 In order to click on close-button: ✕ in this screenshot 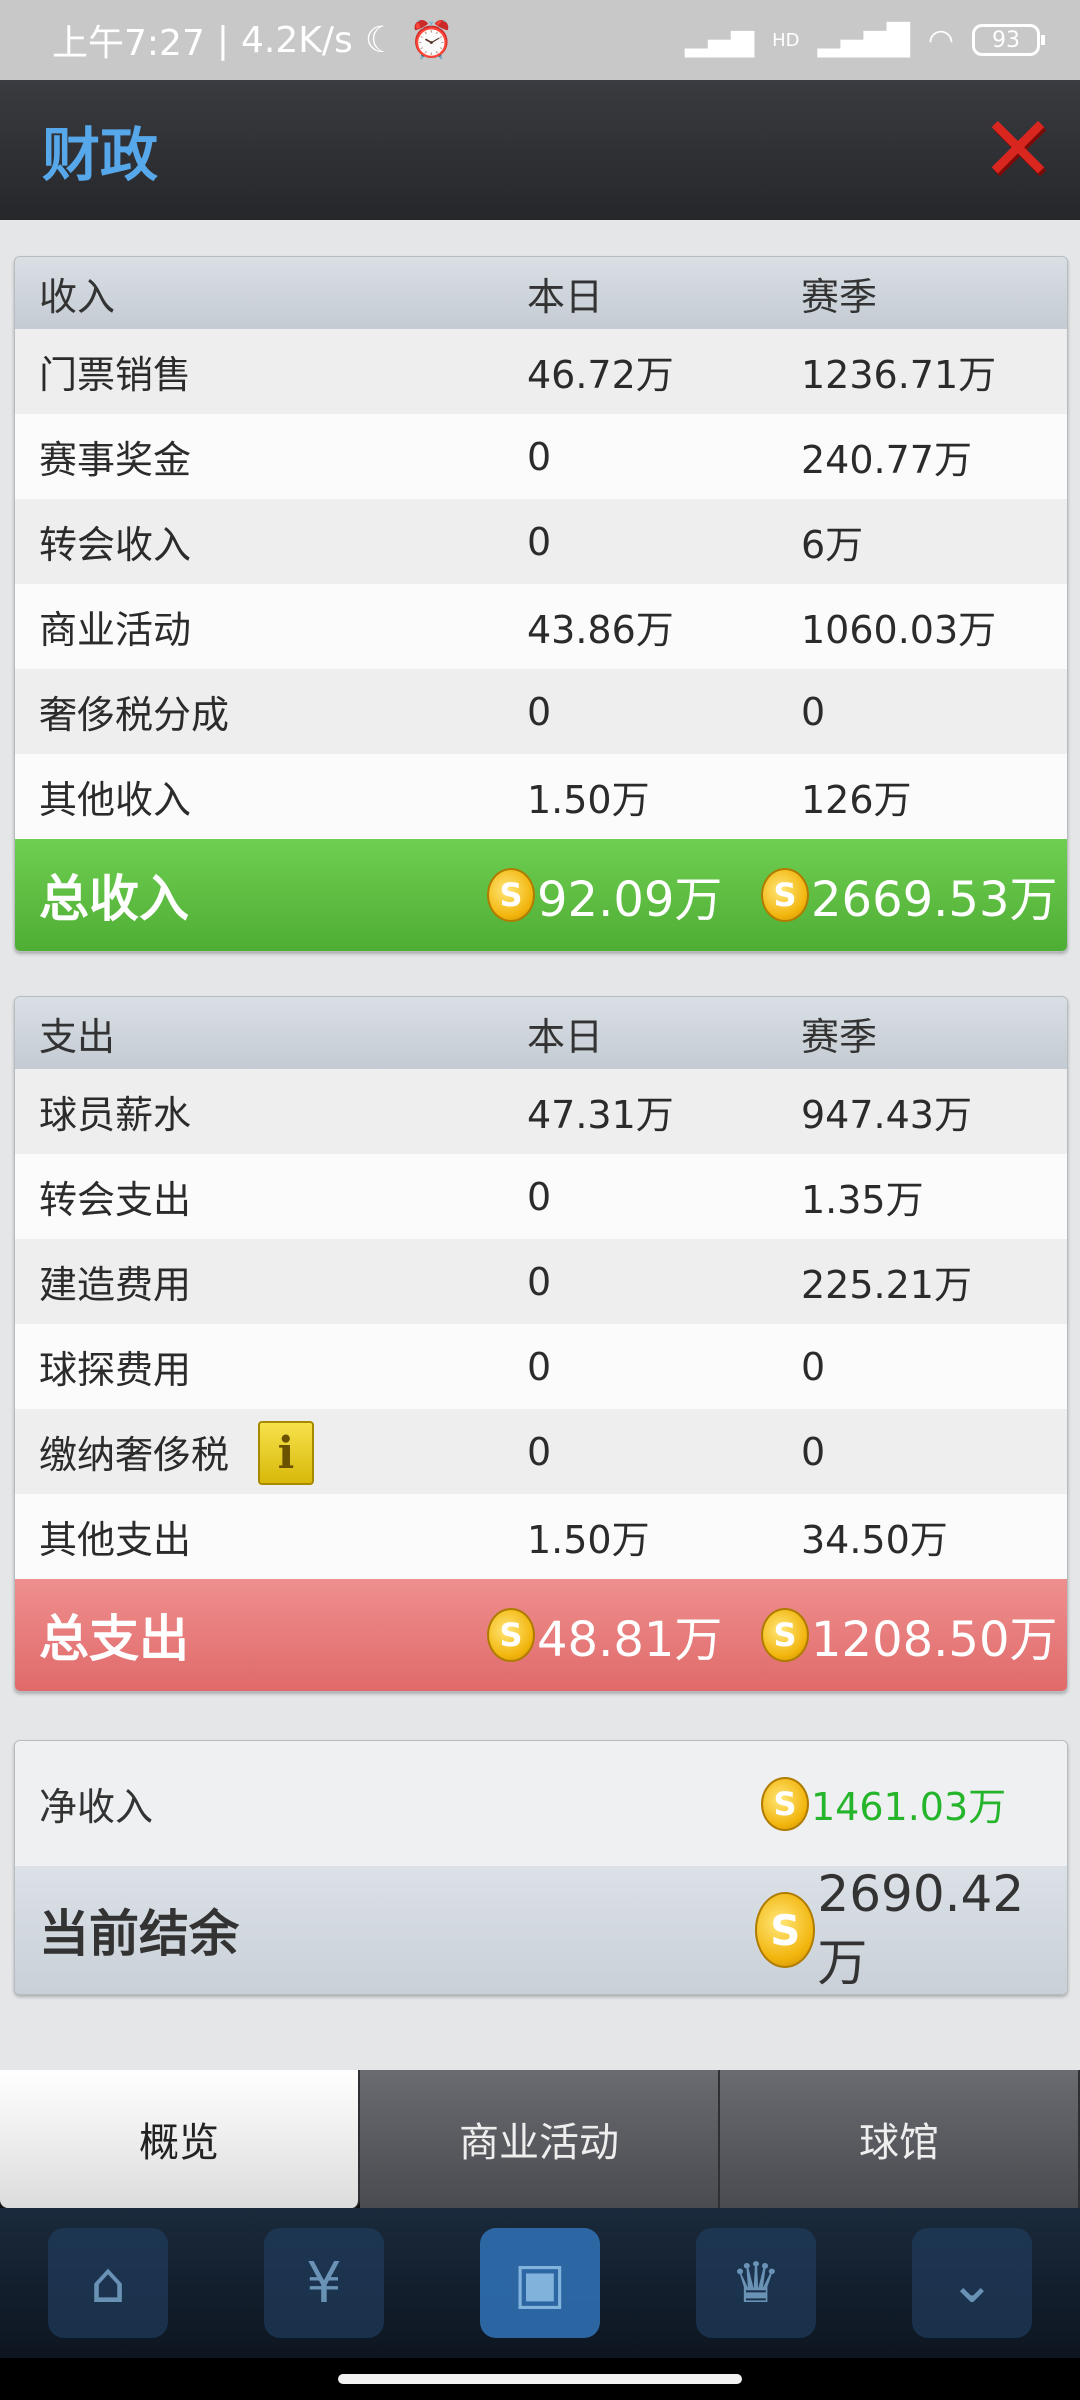, I will do `click(1018, 150)`.